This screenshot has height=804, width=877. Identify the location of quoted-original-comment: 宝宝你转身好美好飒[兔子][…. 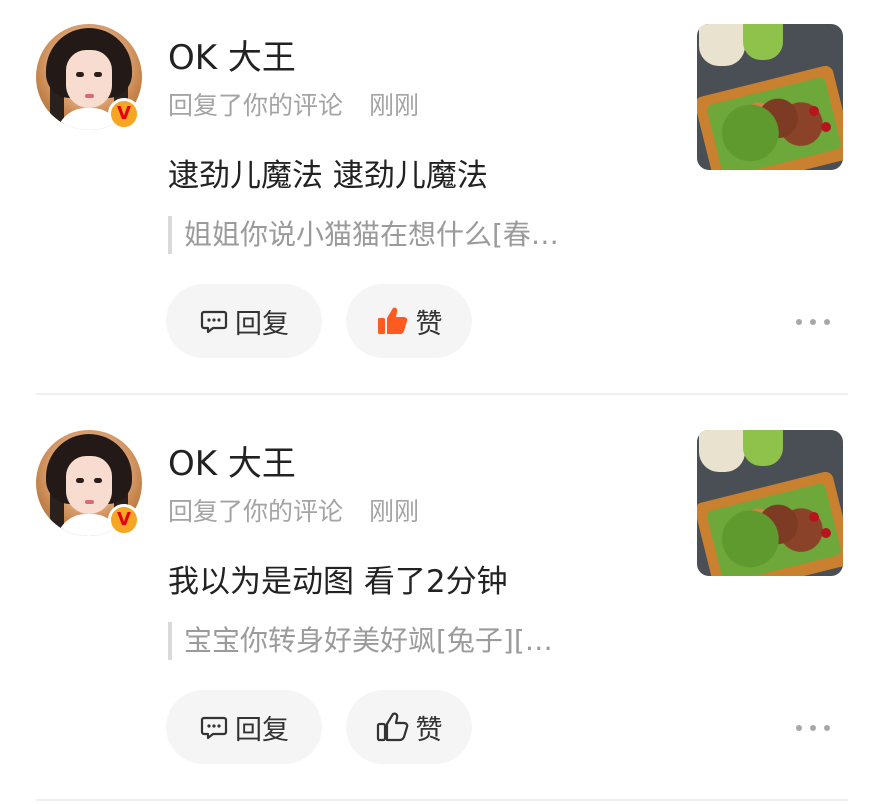
(360, 641).